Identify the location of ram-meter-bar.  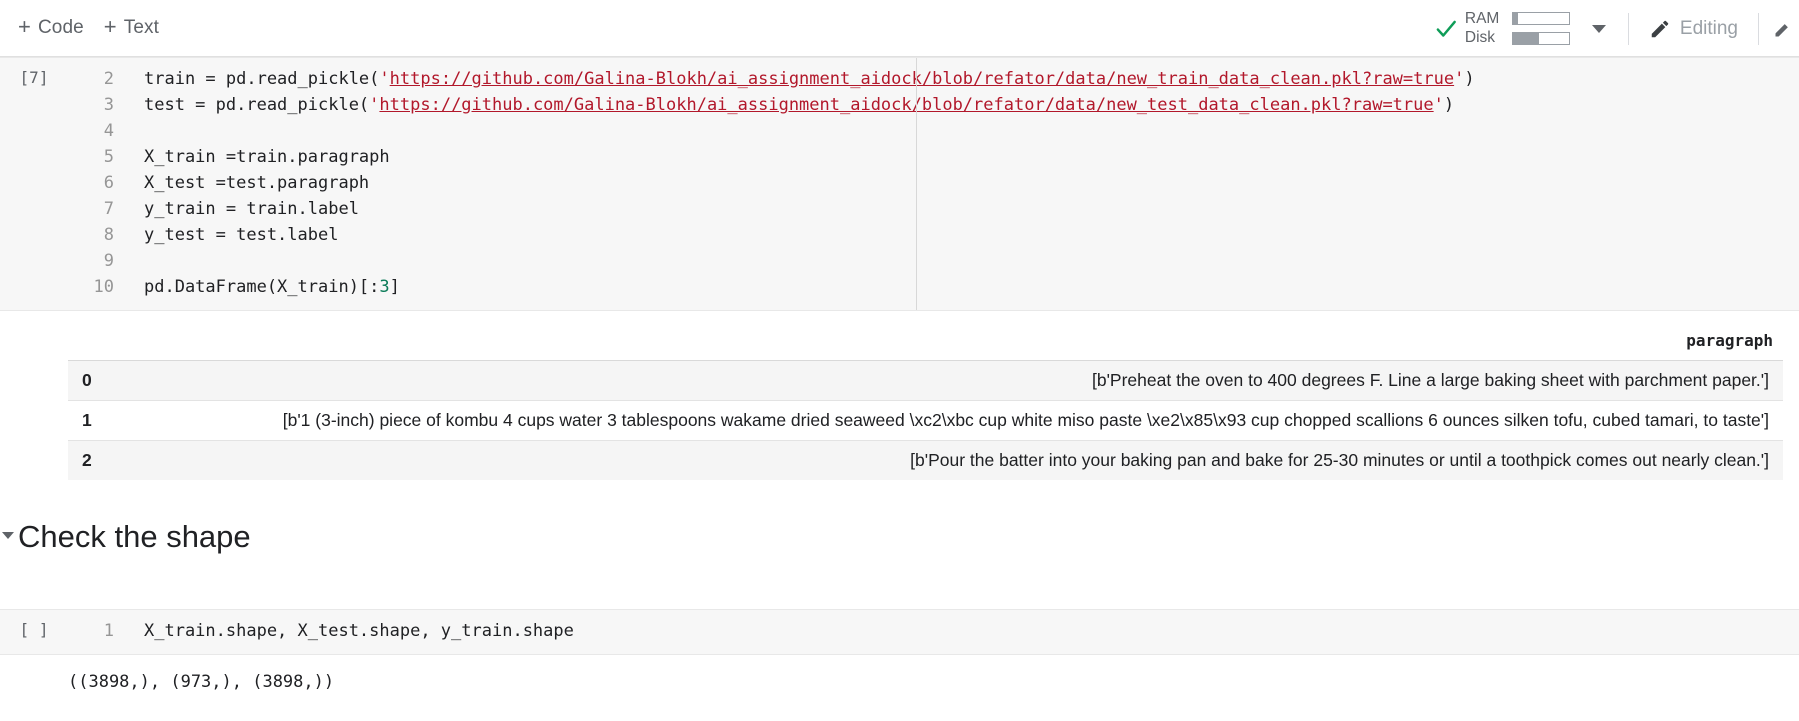
(1540, 19).